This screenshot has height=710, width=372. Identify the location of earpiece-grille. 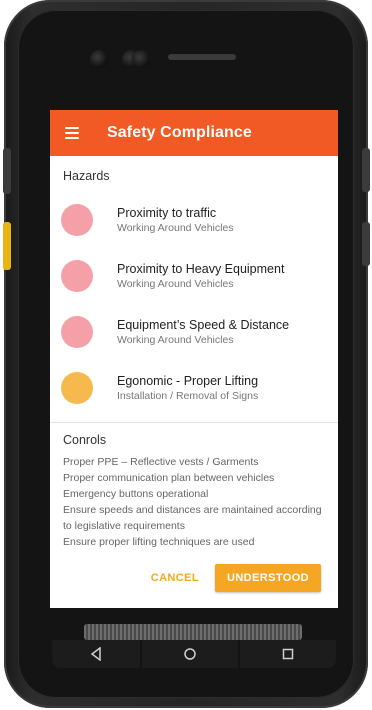
(202, 57).